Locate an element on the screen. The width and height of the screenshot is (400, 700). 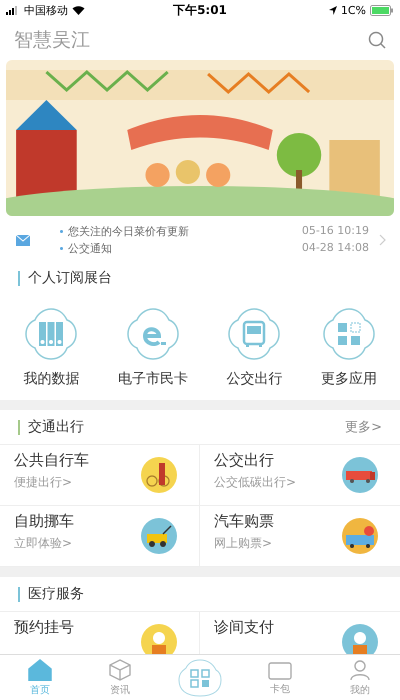
app-shortcut: 电子市民卡 is located at coordinates (153, 347).